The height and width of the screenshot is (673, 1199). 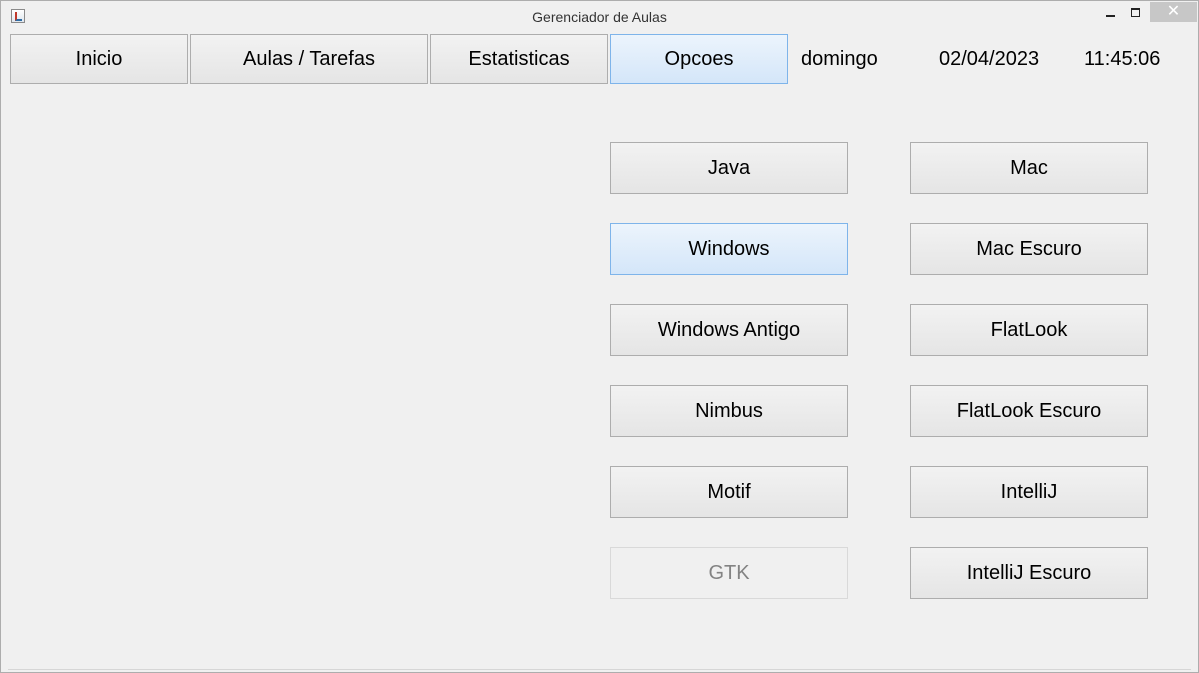 I want to click on minimize-icon, so click(x=1110, y=12).